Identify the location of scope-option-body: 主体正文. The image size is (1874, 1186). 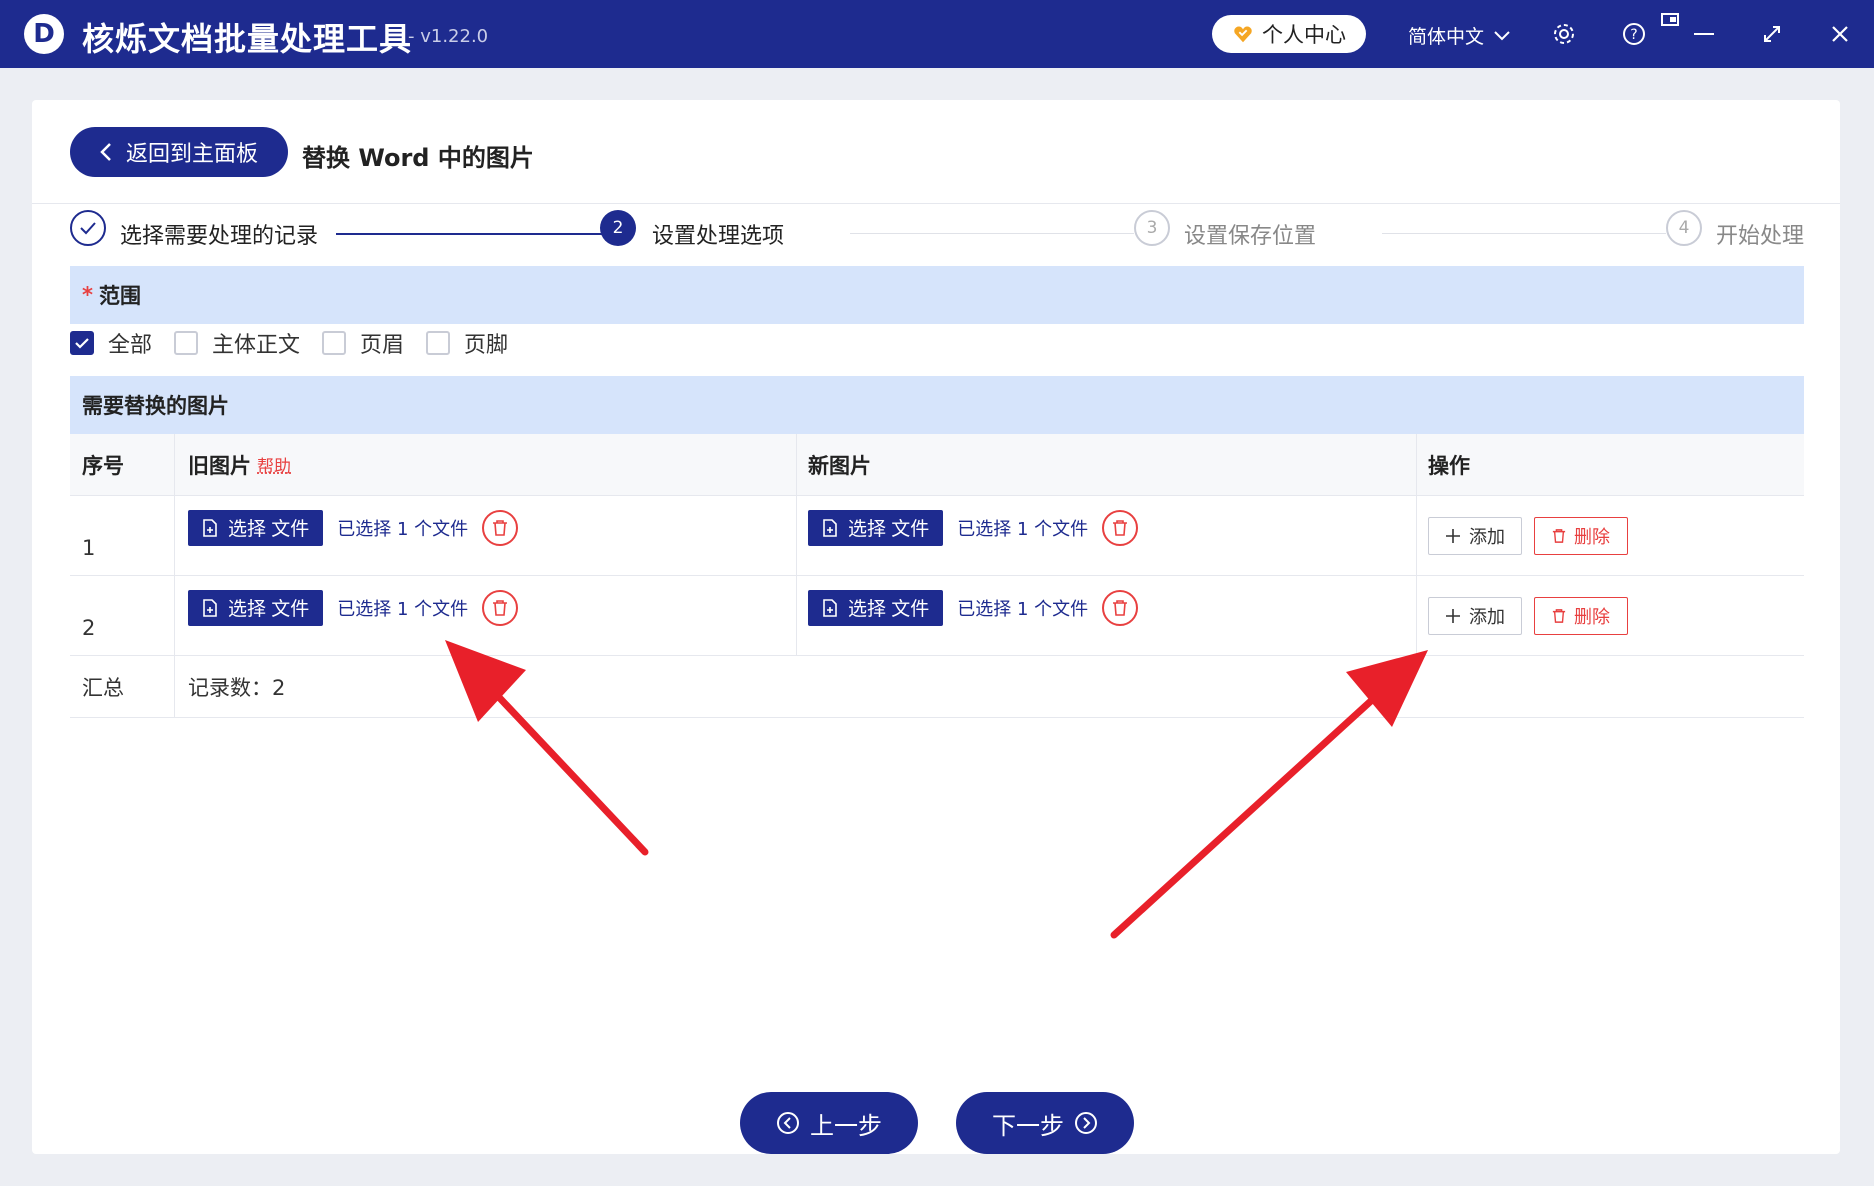
(237, 343).